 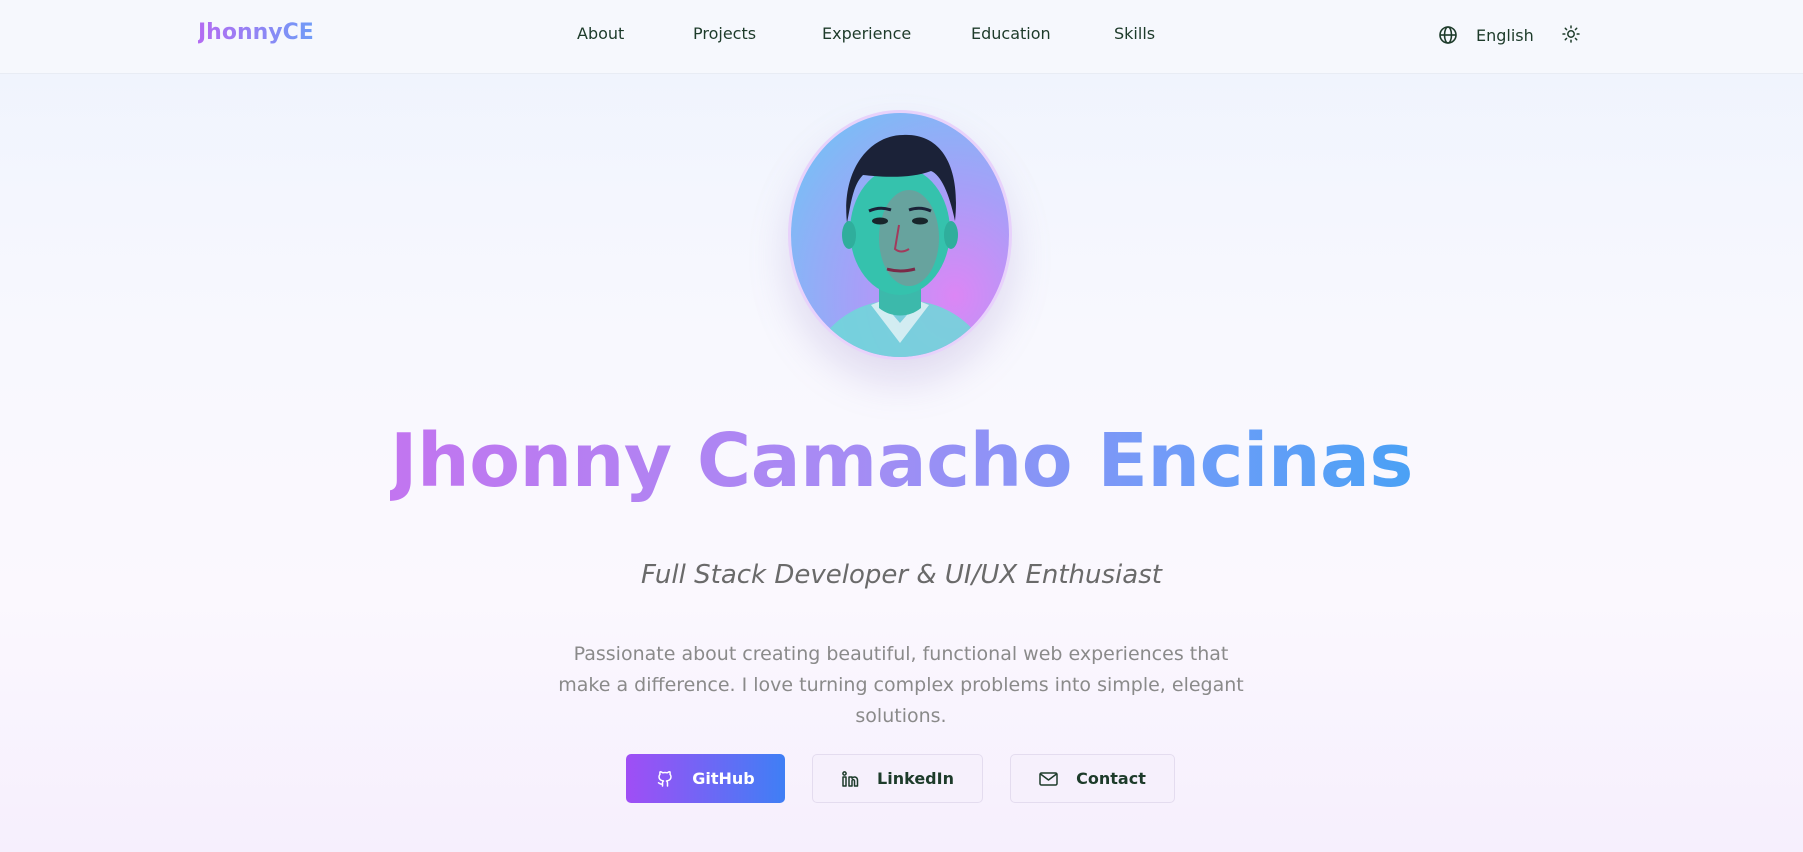 I want to click on contact-button-label: Contact, so click(x=1111, y=778).